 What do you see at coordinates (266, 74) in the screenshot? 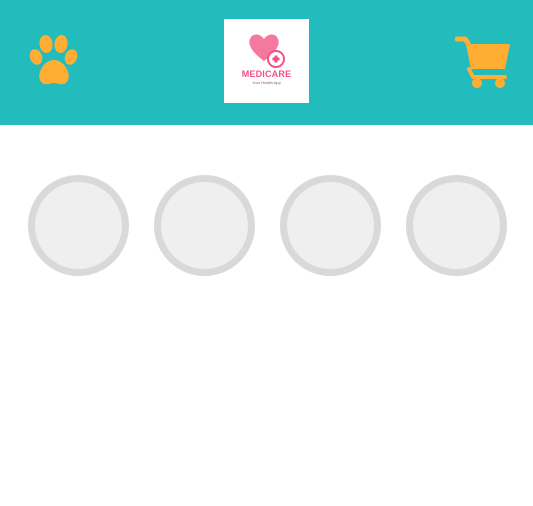
I see `logo-title: MEDICARE` at bounding box center [266, 74].